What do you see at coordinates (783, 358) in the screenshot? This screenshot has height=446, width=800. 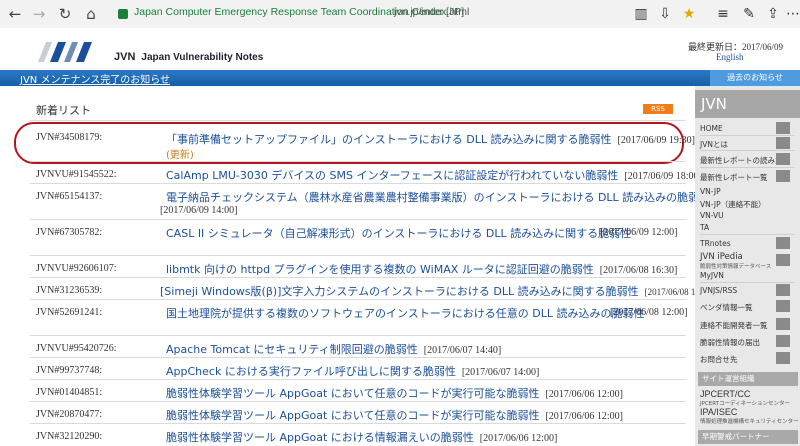 I see `contact-thumb-icon` at bounding box center [783, 358].